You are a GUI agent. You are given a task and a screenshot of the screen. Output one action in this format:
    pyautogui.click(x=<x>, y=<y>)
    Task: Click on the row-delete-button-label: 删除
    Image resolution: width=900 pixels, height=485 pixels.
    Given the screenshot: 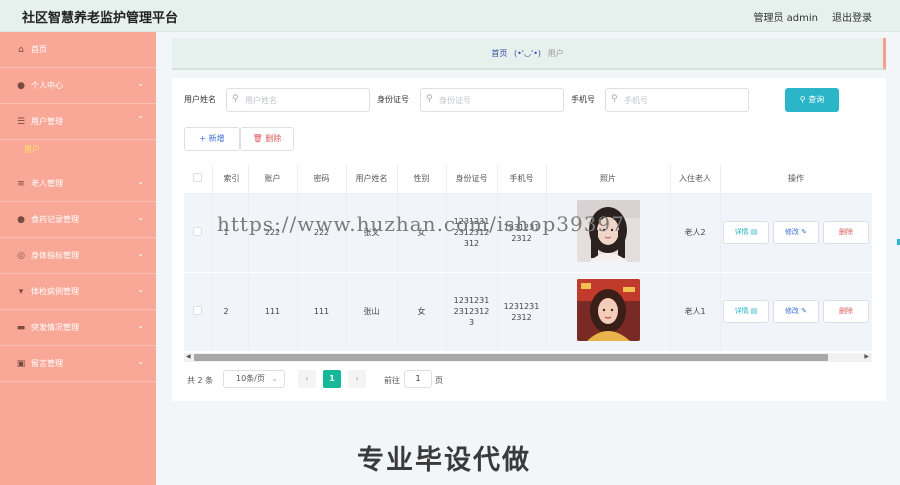 What is the action you would take?
    pyautogui.click(x=846, y=311)
    